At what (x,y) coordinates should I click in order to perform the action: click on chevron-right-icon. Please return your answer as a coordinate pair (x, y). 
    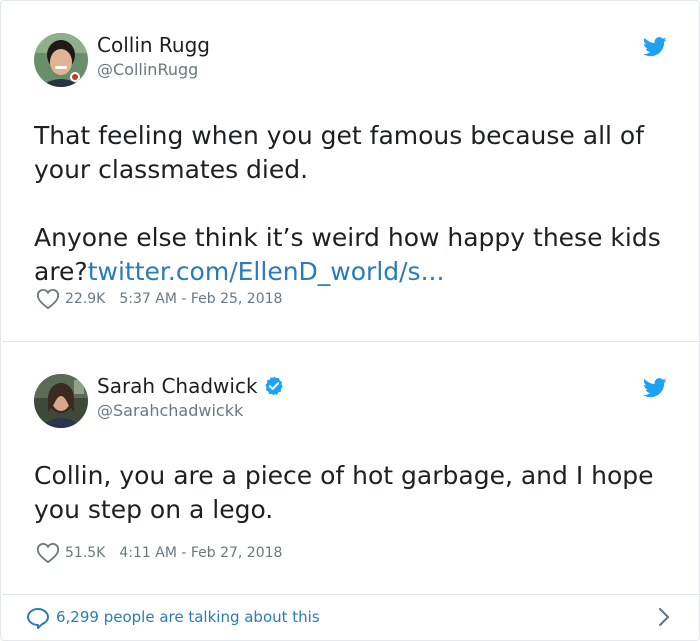
    Looking at the image, I should click on (664, 617).